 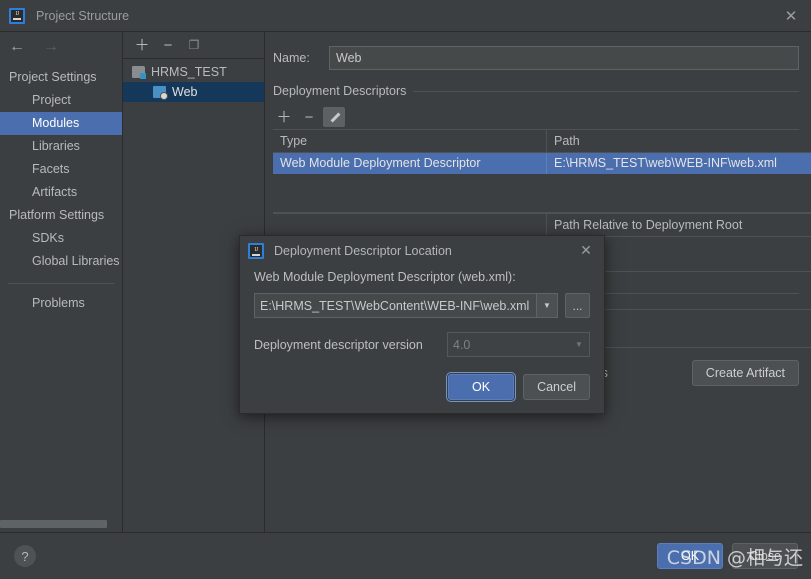 I want to click on create-artifact-button: Create Artifact, so click(x=745, y=373).